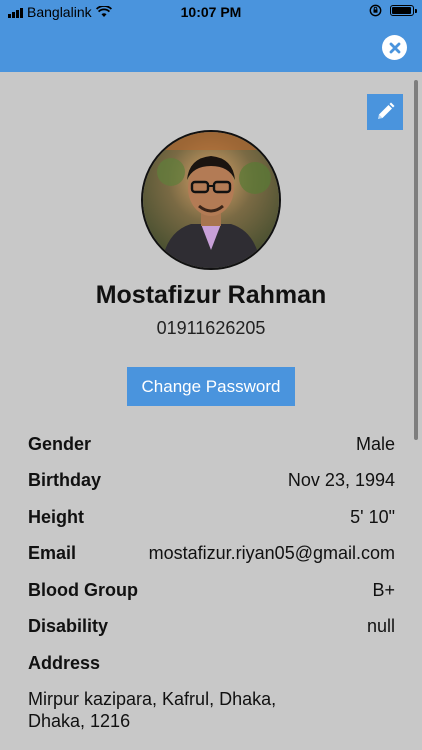 This screenshot has height=750, width=422. What do you see at coordinates (341, 479) in the screenshot?
I see `detail-value: Nov 23, 1994` at bounding box center [341, 479].